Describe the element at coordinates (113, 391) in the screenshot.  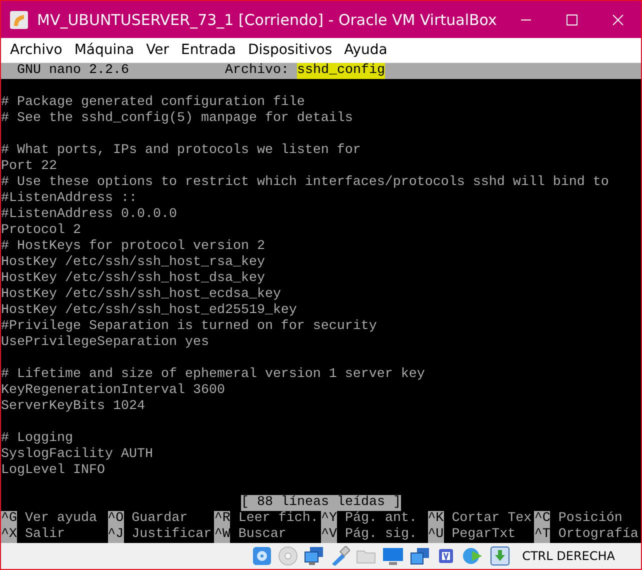
I see `config-line: KeyRegenerationInterval 3600` at that location.